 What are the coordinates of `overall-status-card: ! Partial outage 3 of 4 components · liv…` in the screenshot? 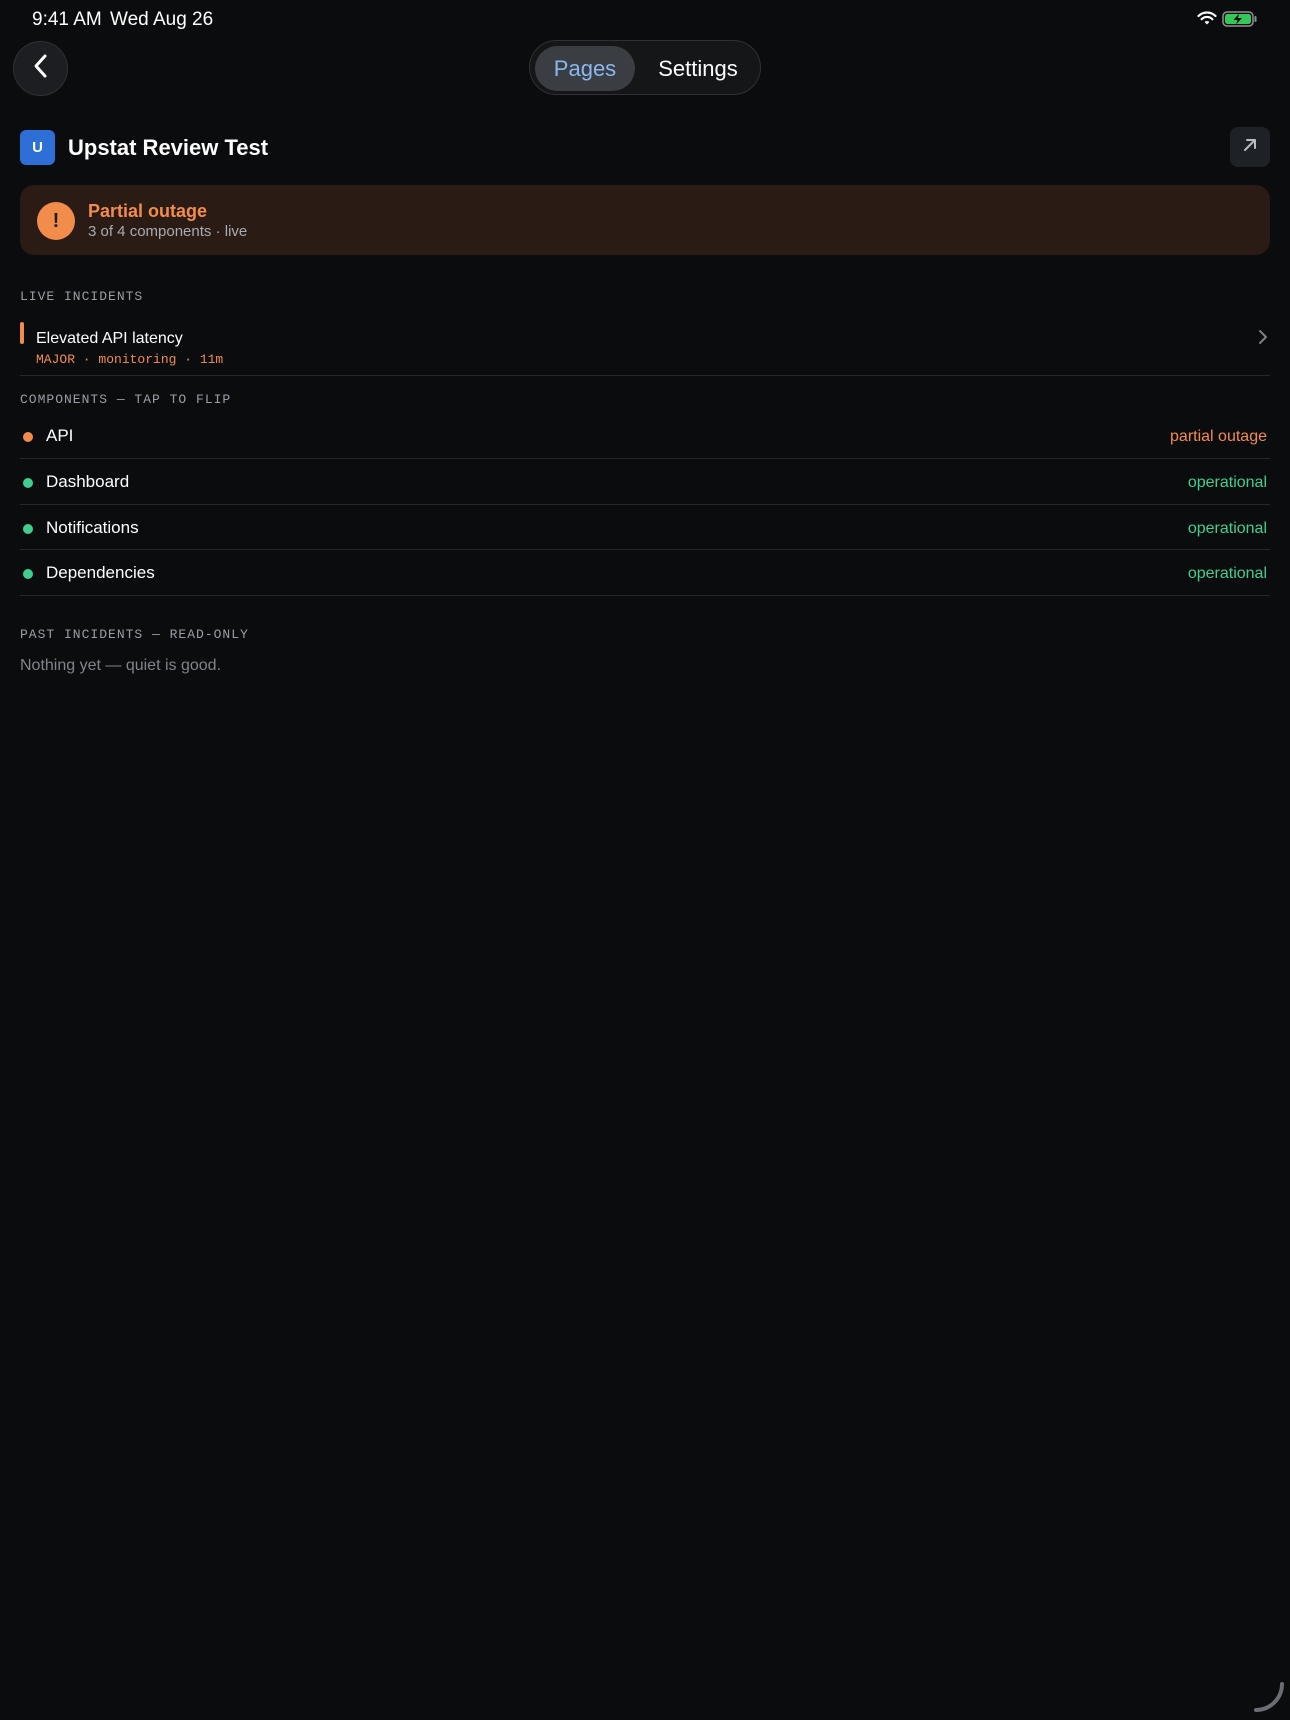 It's located at (645, 220).